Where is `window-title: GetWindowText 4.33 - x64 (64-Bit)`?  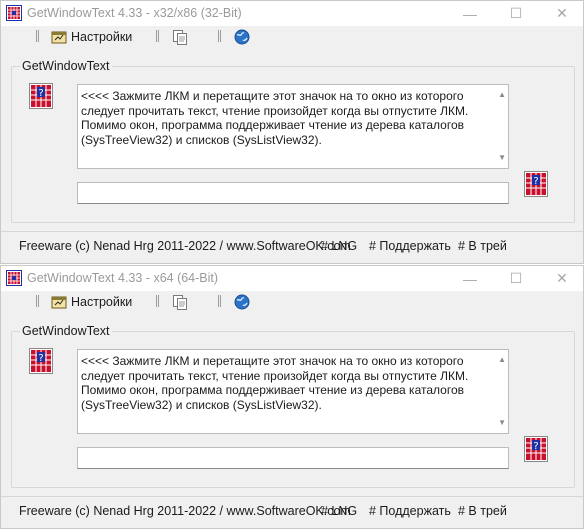 window-title: GetWindowText 4.33 - x64 (64-Bit) is located at coordinates (123, 278).